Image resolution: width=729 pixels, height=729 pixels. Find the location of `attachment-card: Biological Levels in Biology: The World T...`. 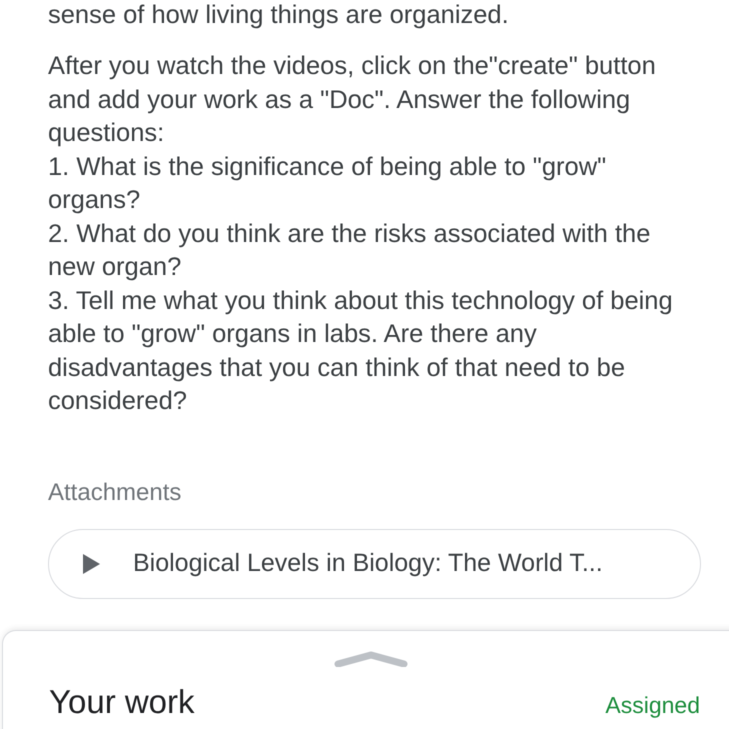

attachment-card: Biological Levels in Biology: The World T... is located at coordinates (374, 563).